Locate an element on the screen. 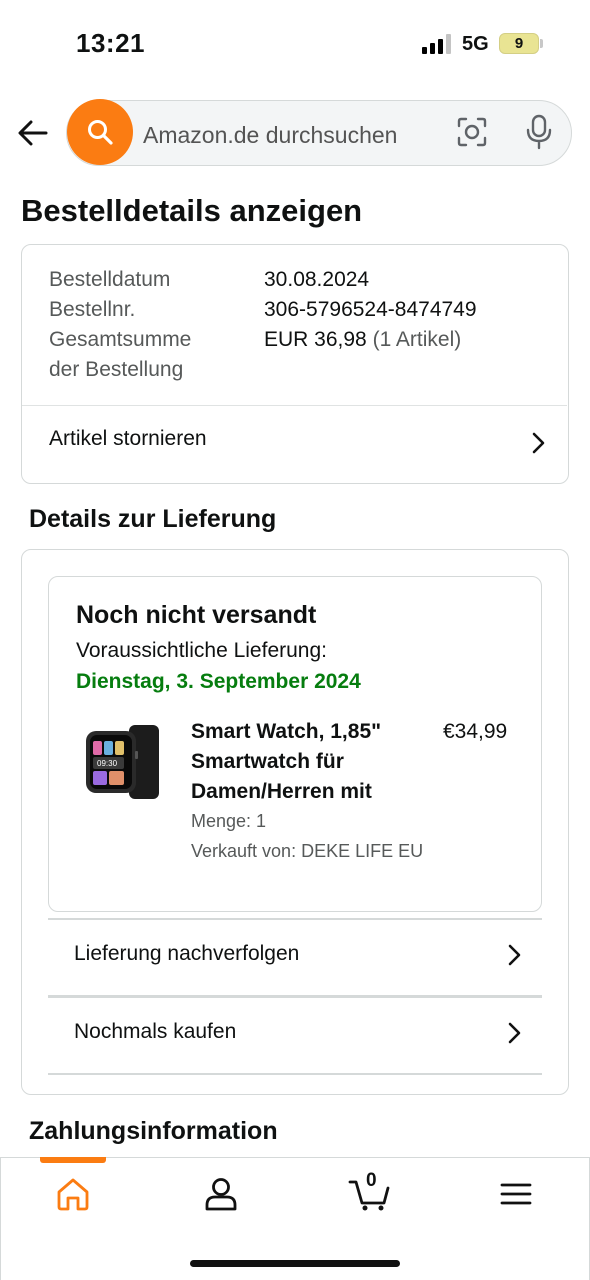 The image size is (590, 1280). home-indicator is located at coordinates (295, 1263).